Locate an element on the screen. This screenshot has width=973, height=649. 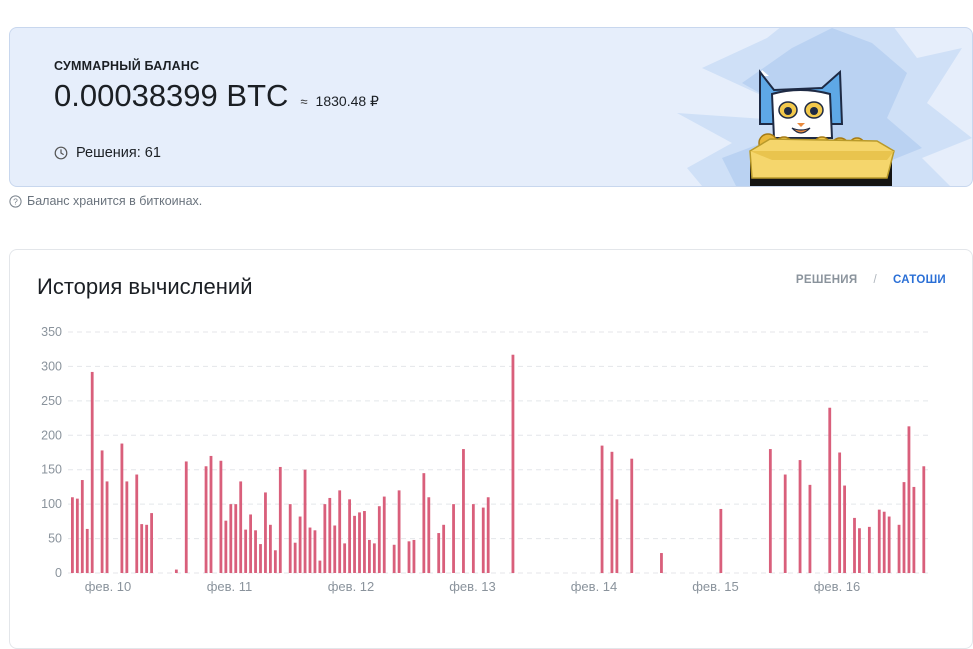
y-tick-label: 350 is located at coordinates (51, 332).